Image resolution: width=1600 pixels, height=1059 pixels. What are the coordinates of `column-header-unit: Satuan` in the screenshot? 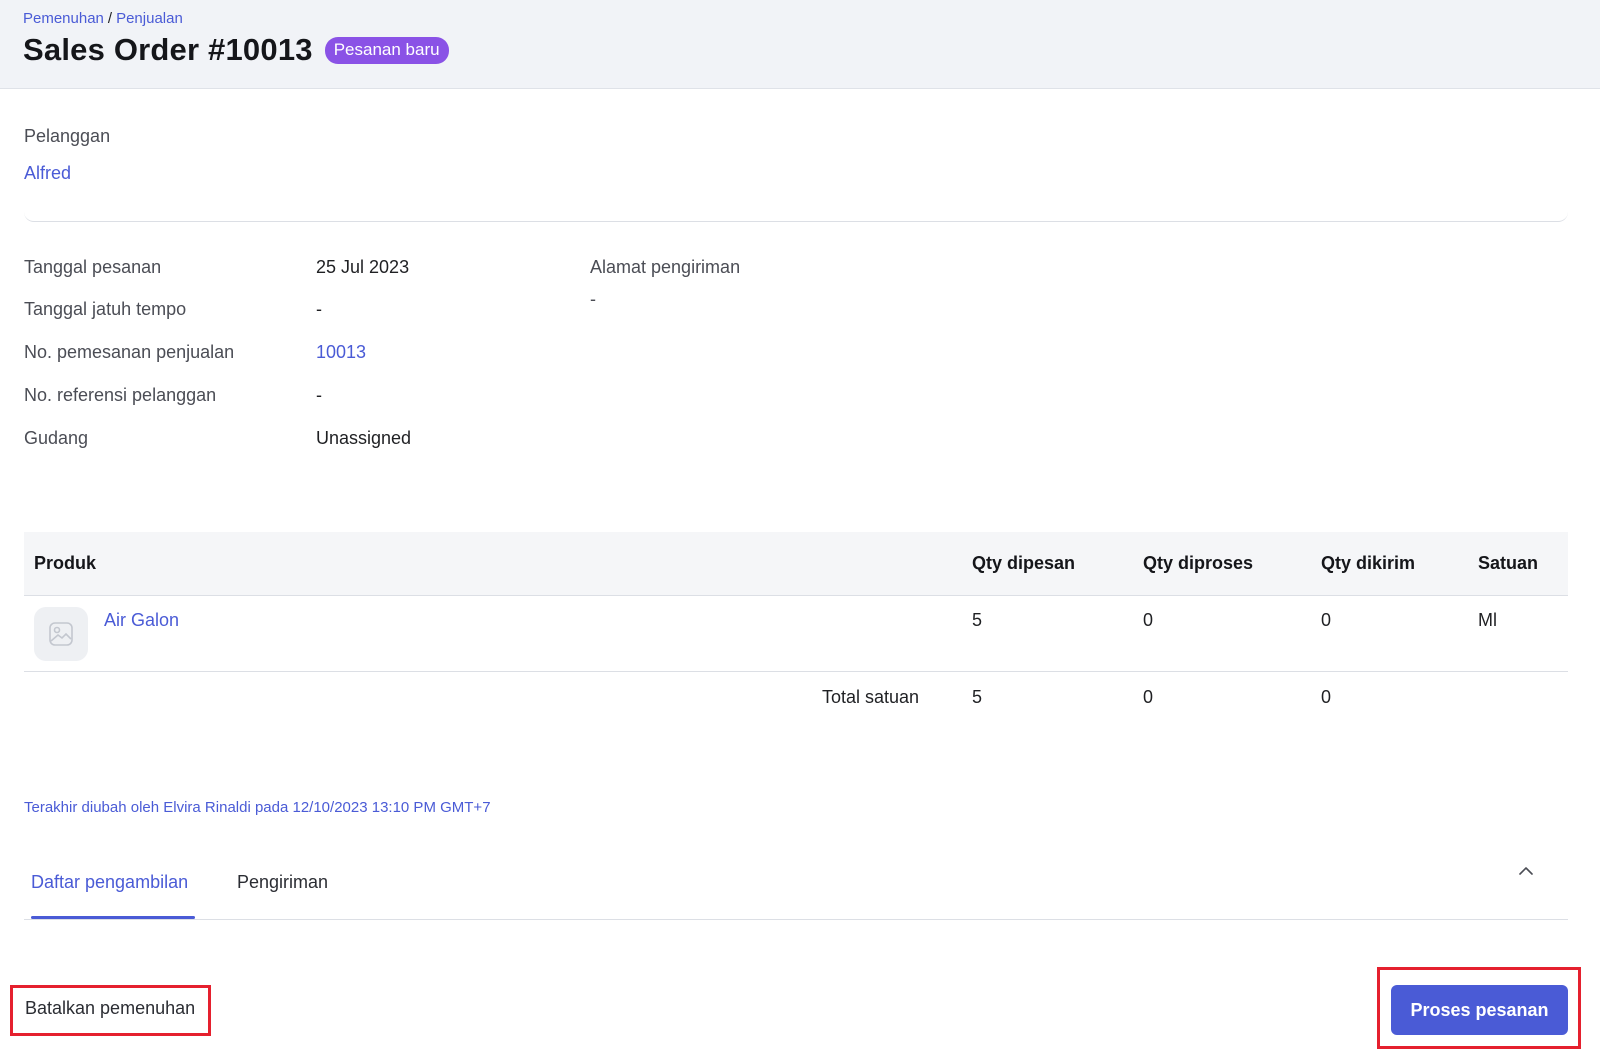 It's located at (1508, 563).